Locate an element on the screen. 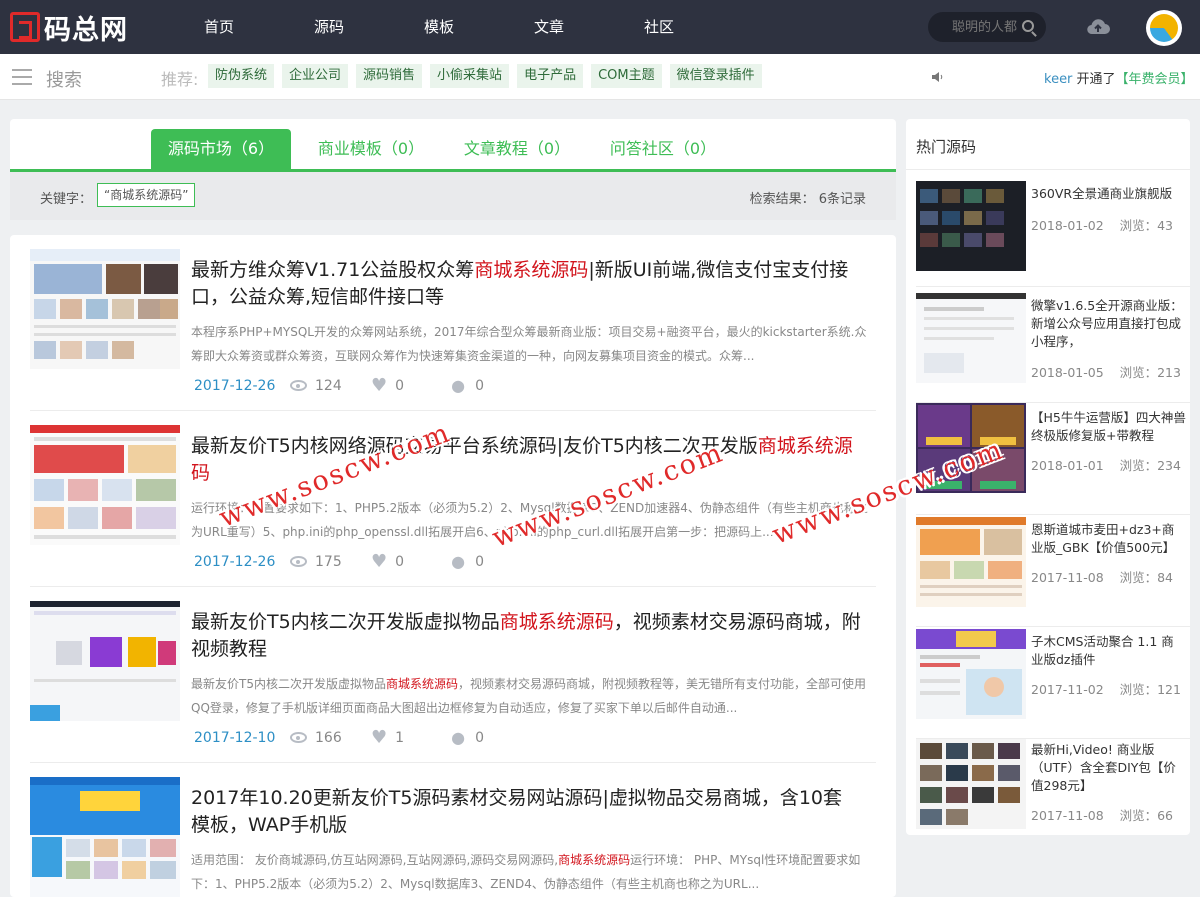  sidebar-item-meta: 2018-01-01 浏览：234 is located at coordinates (1106, 464).